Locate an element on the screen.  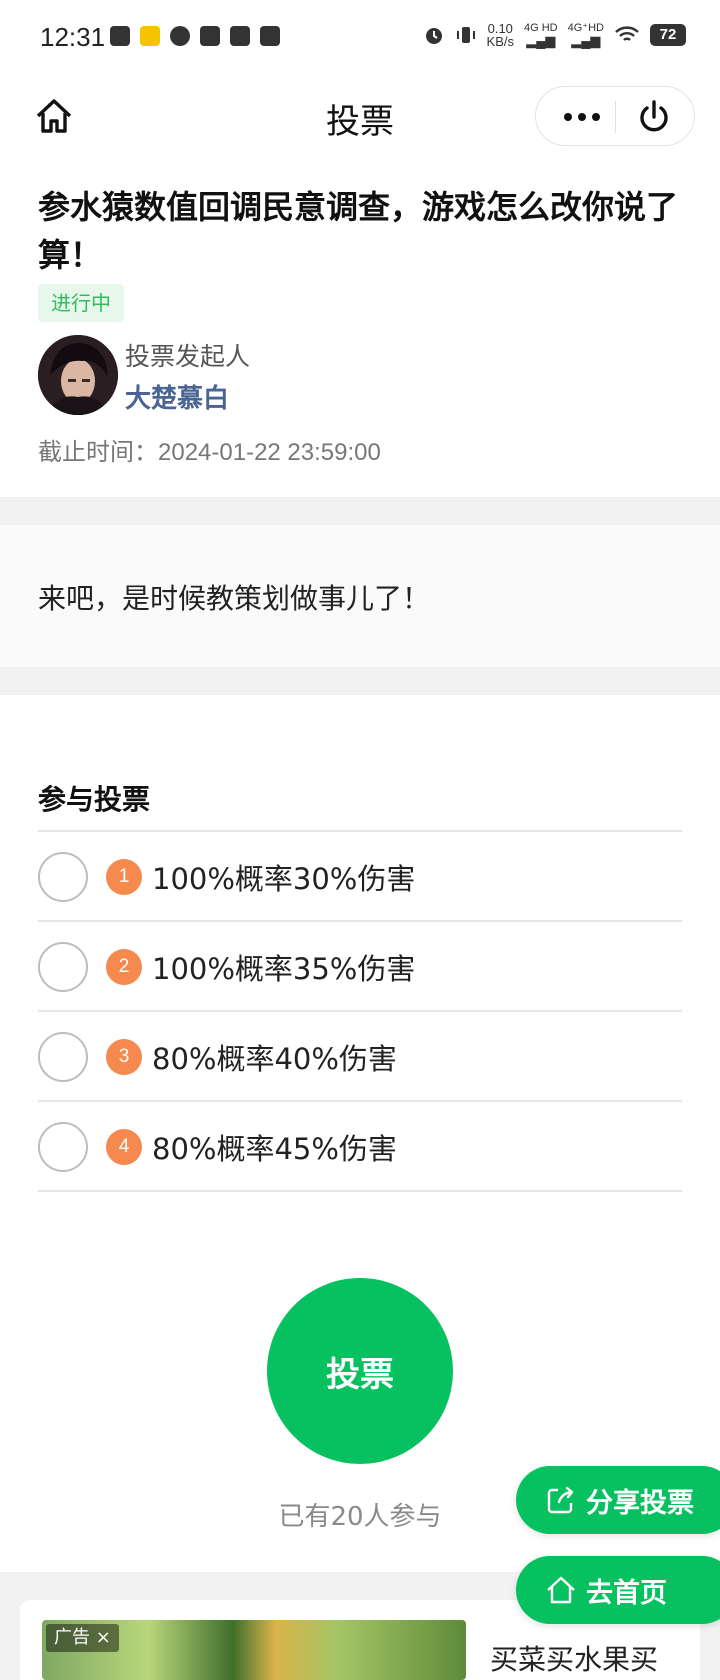
option-label: 100%概率35%伤害 is located at coordinates (284, 969).